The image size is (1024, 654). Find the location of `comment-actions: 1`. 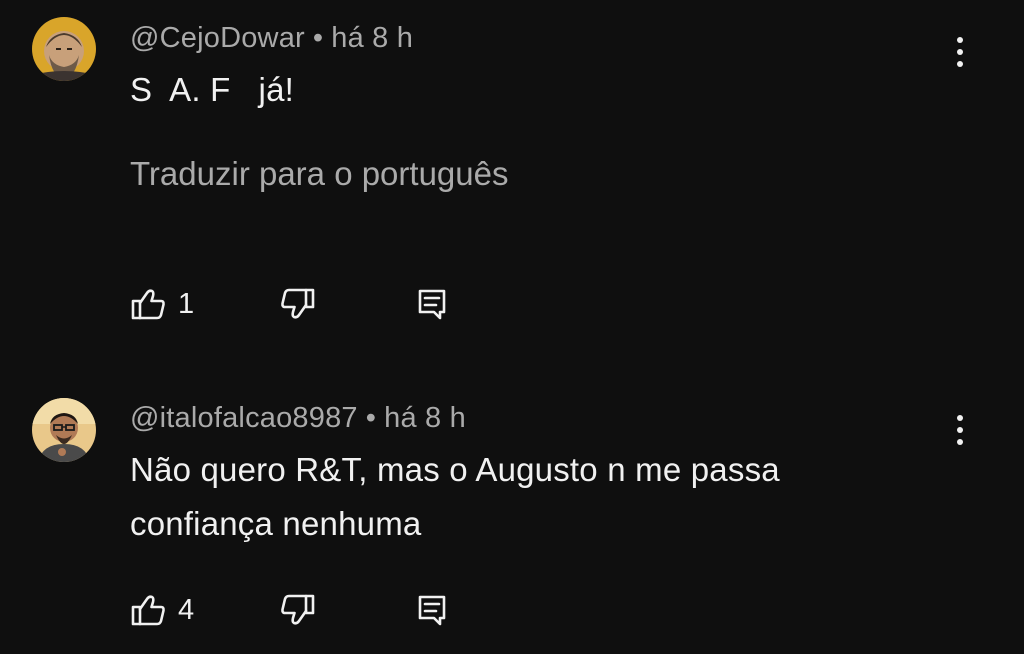

comment-actions: 1 is located at coordinates (308, 304).